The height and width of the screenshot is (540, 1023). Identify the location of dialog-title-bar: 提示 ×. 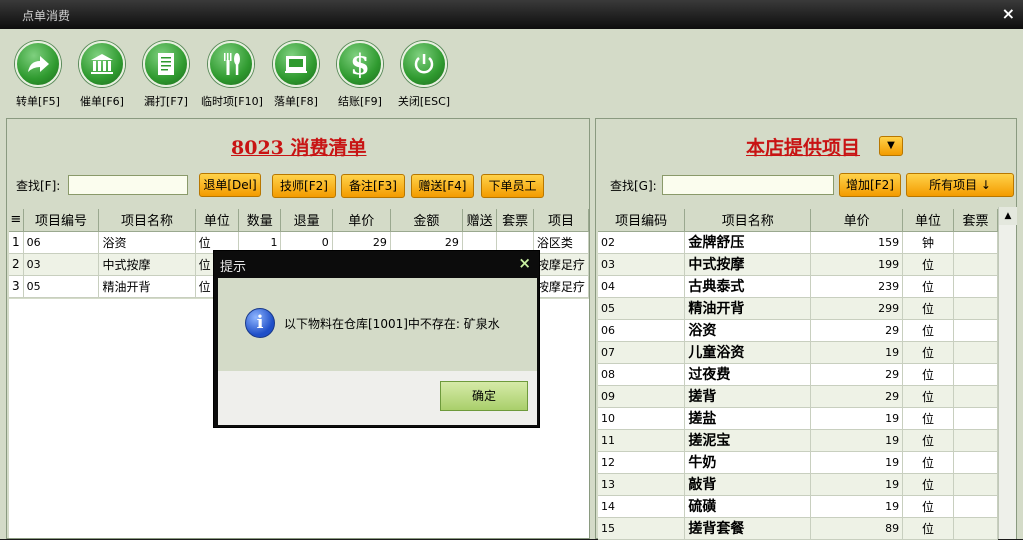
(376, 264).